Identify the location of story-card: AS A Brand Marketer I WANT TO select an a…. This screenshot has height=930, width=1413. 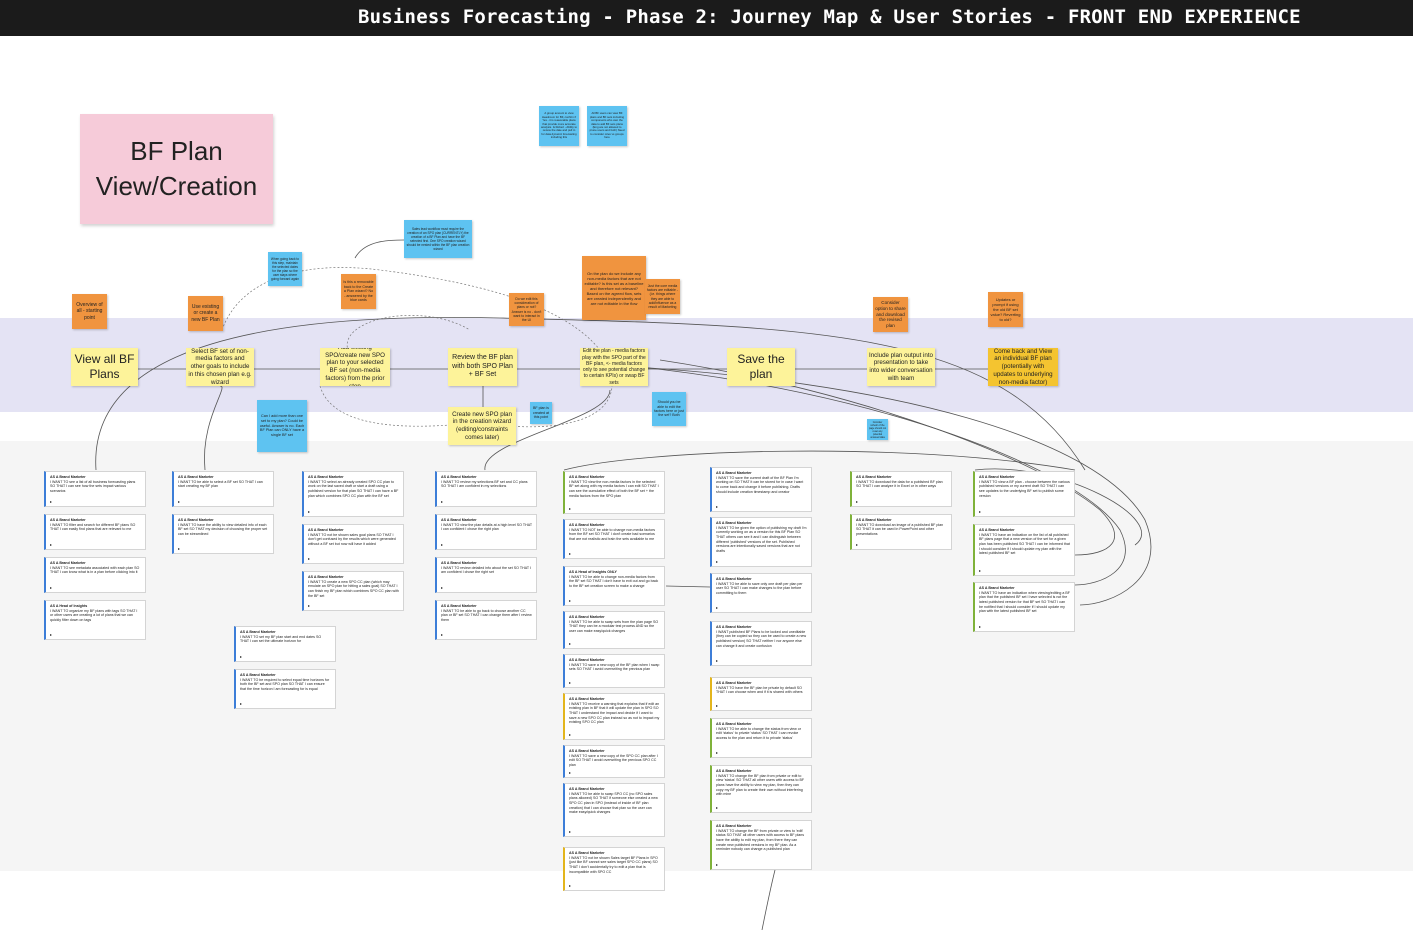
(353, 494).